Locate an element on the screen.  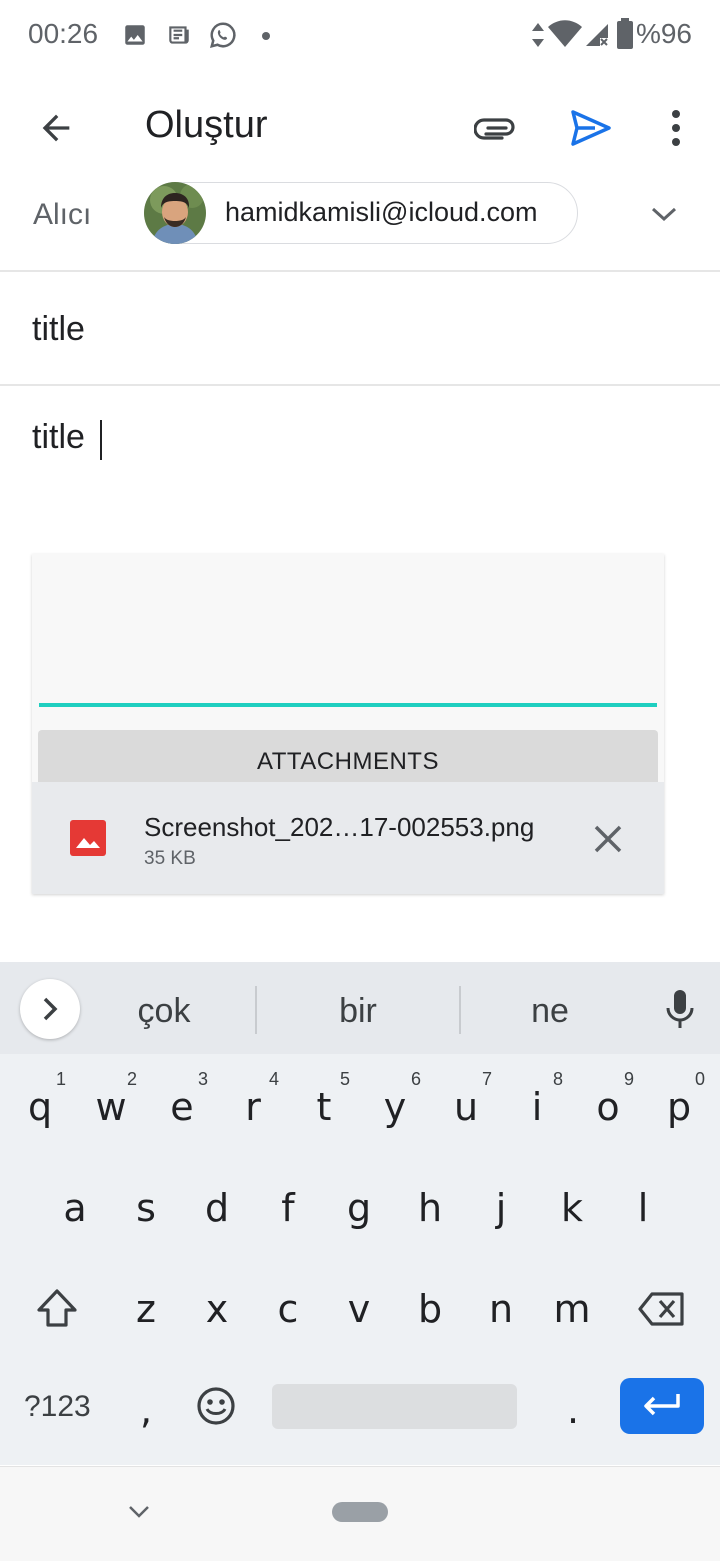
recipient-email: hamidkamisli@icloud.com is located at coordinates (381, 212).